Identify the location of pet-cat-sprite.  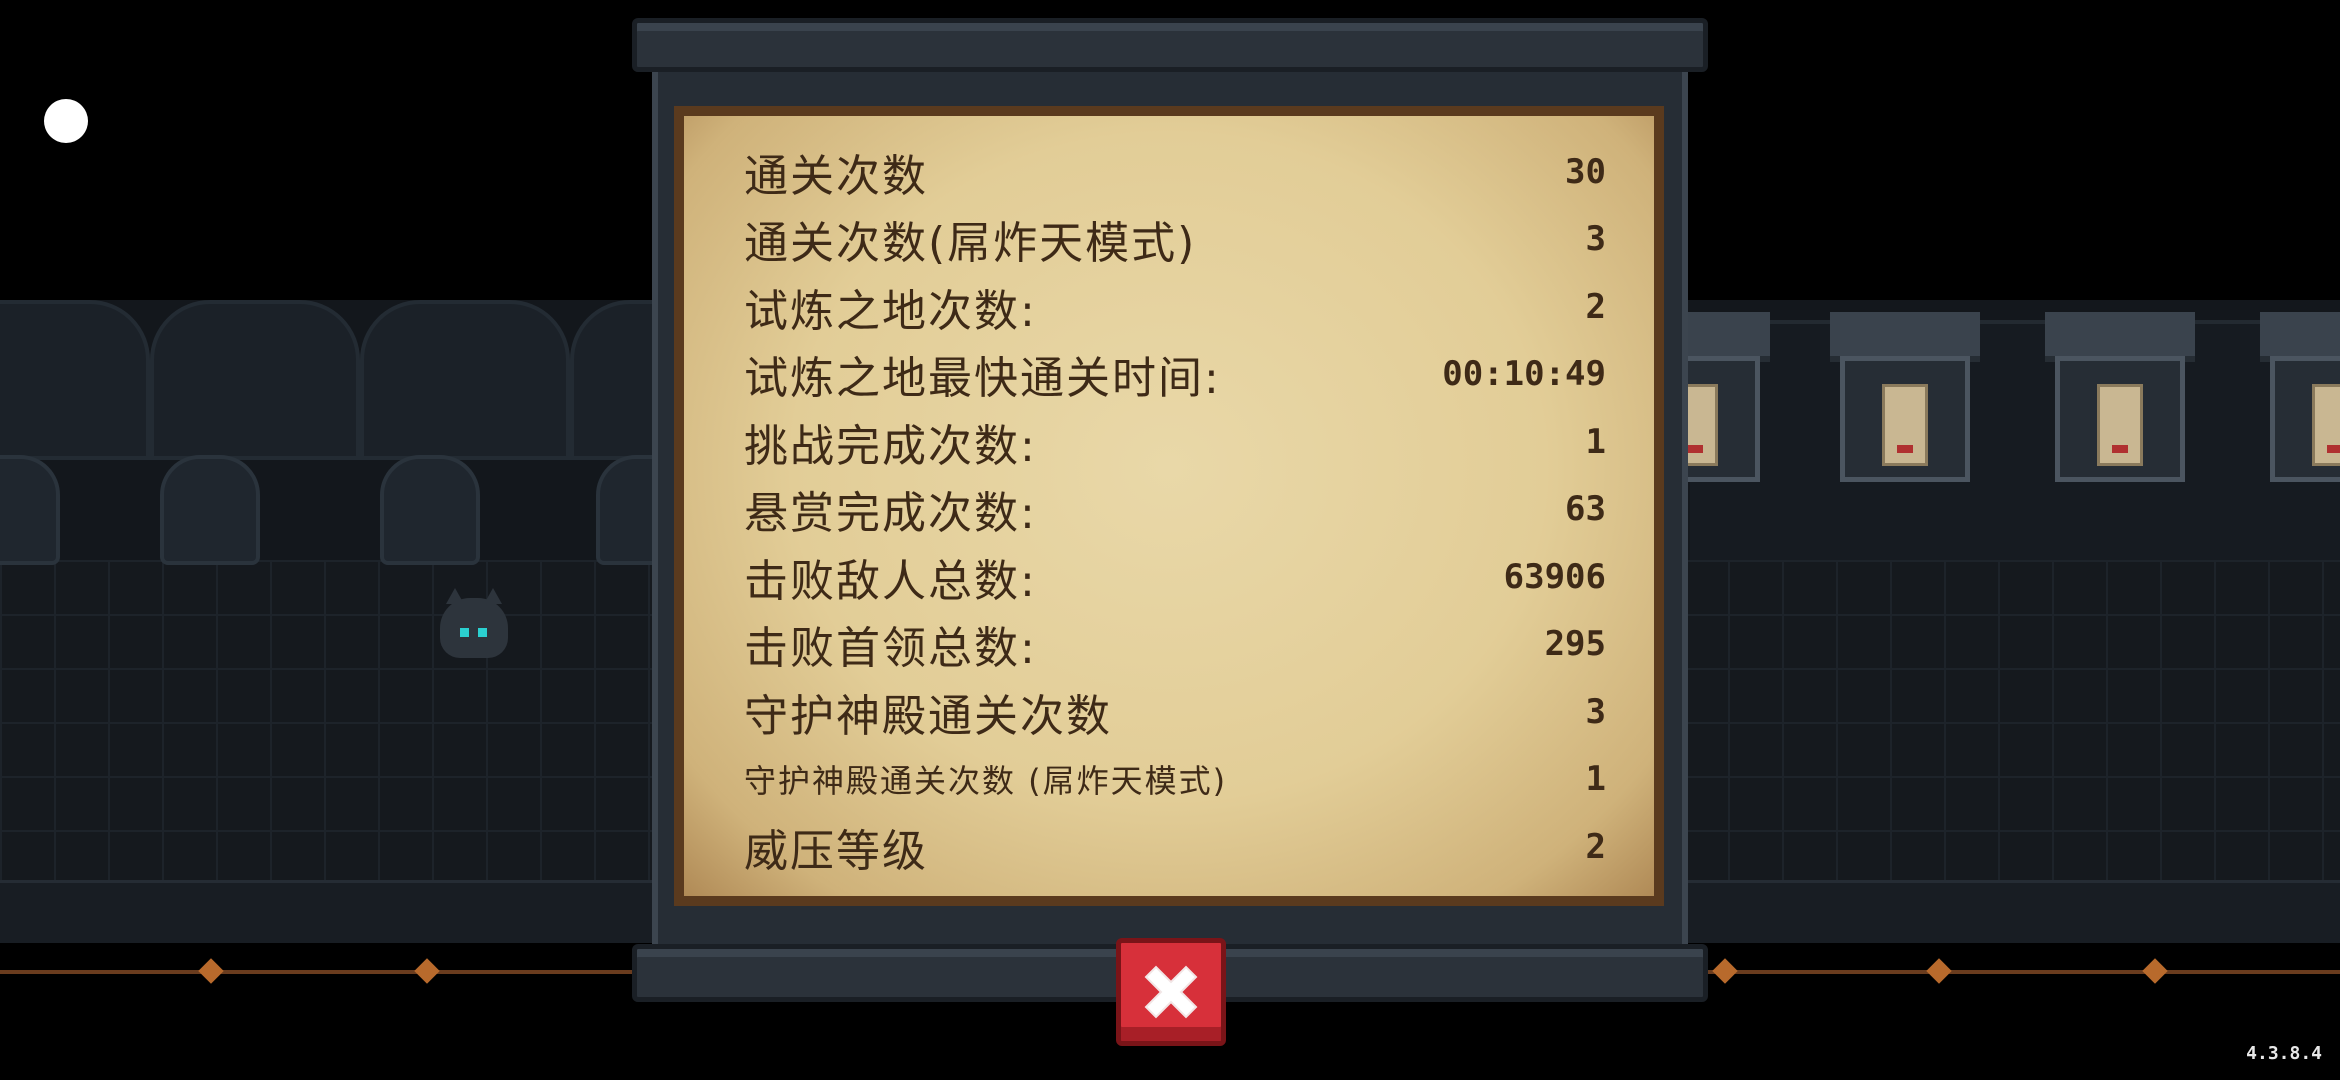
(474, 623).